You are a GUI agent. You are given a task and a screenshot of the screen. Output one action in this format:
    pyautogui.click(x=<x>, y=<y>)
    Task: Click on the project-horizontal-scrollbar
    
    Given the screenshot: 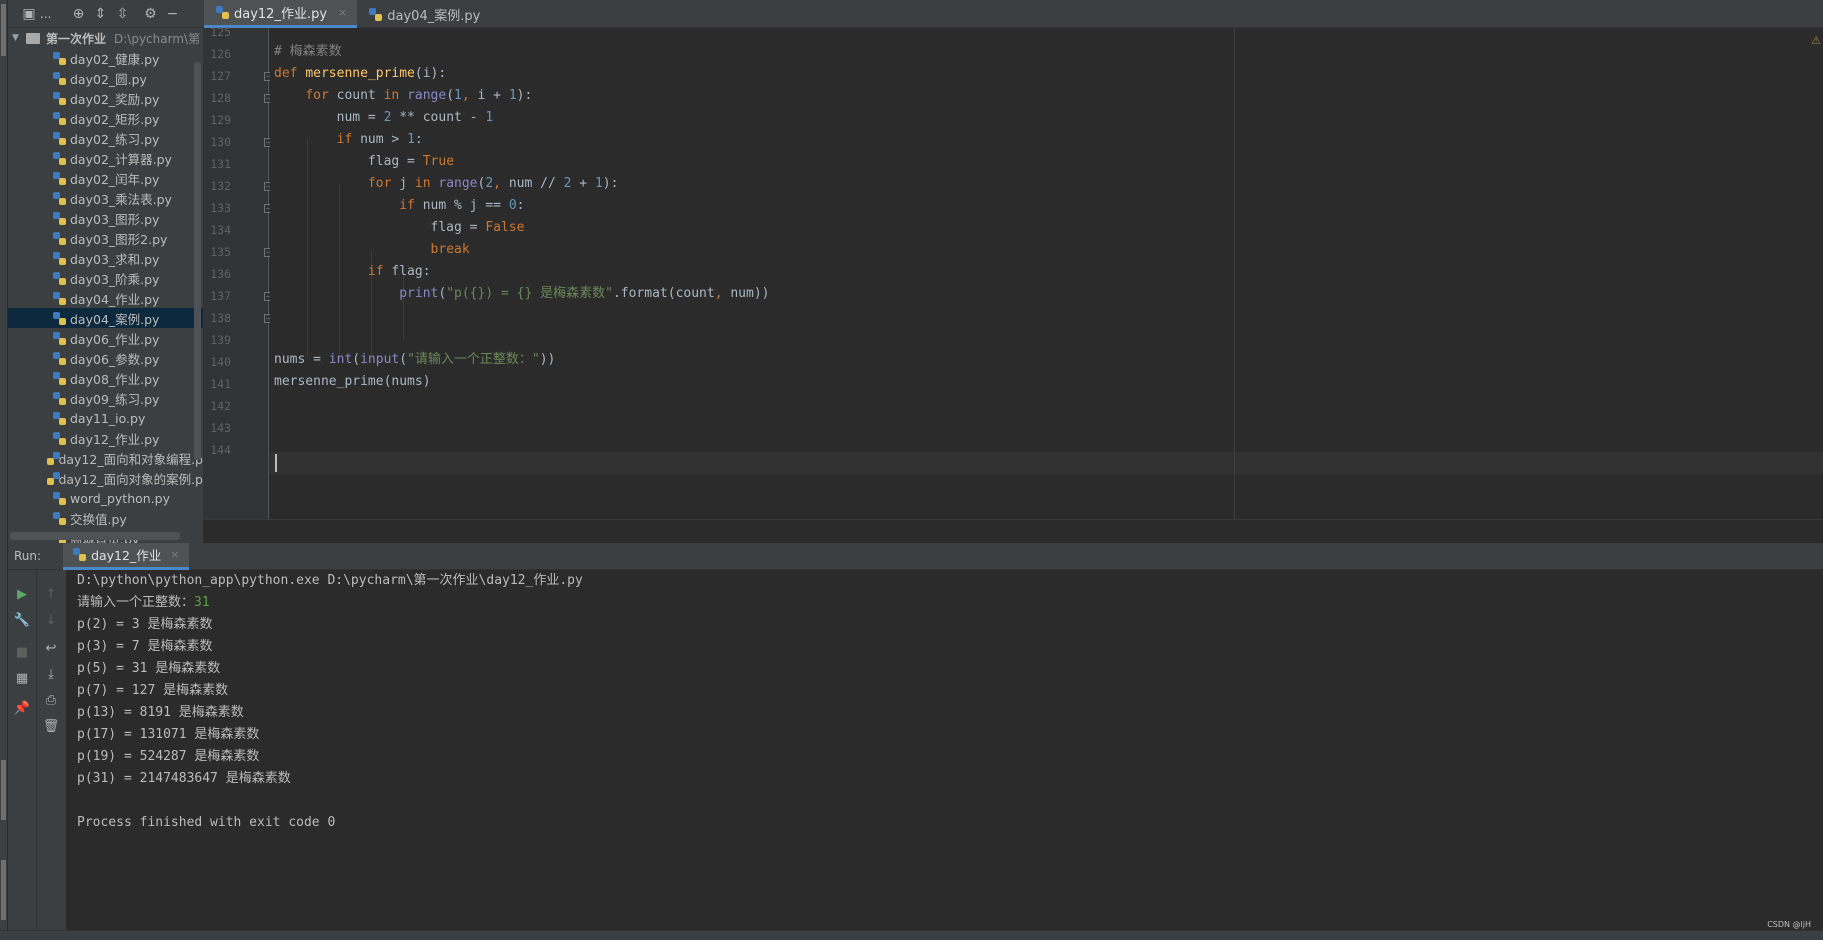 What is the action you would take?
    pyautogui.click(x=95, y=536)
    